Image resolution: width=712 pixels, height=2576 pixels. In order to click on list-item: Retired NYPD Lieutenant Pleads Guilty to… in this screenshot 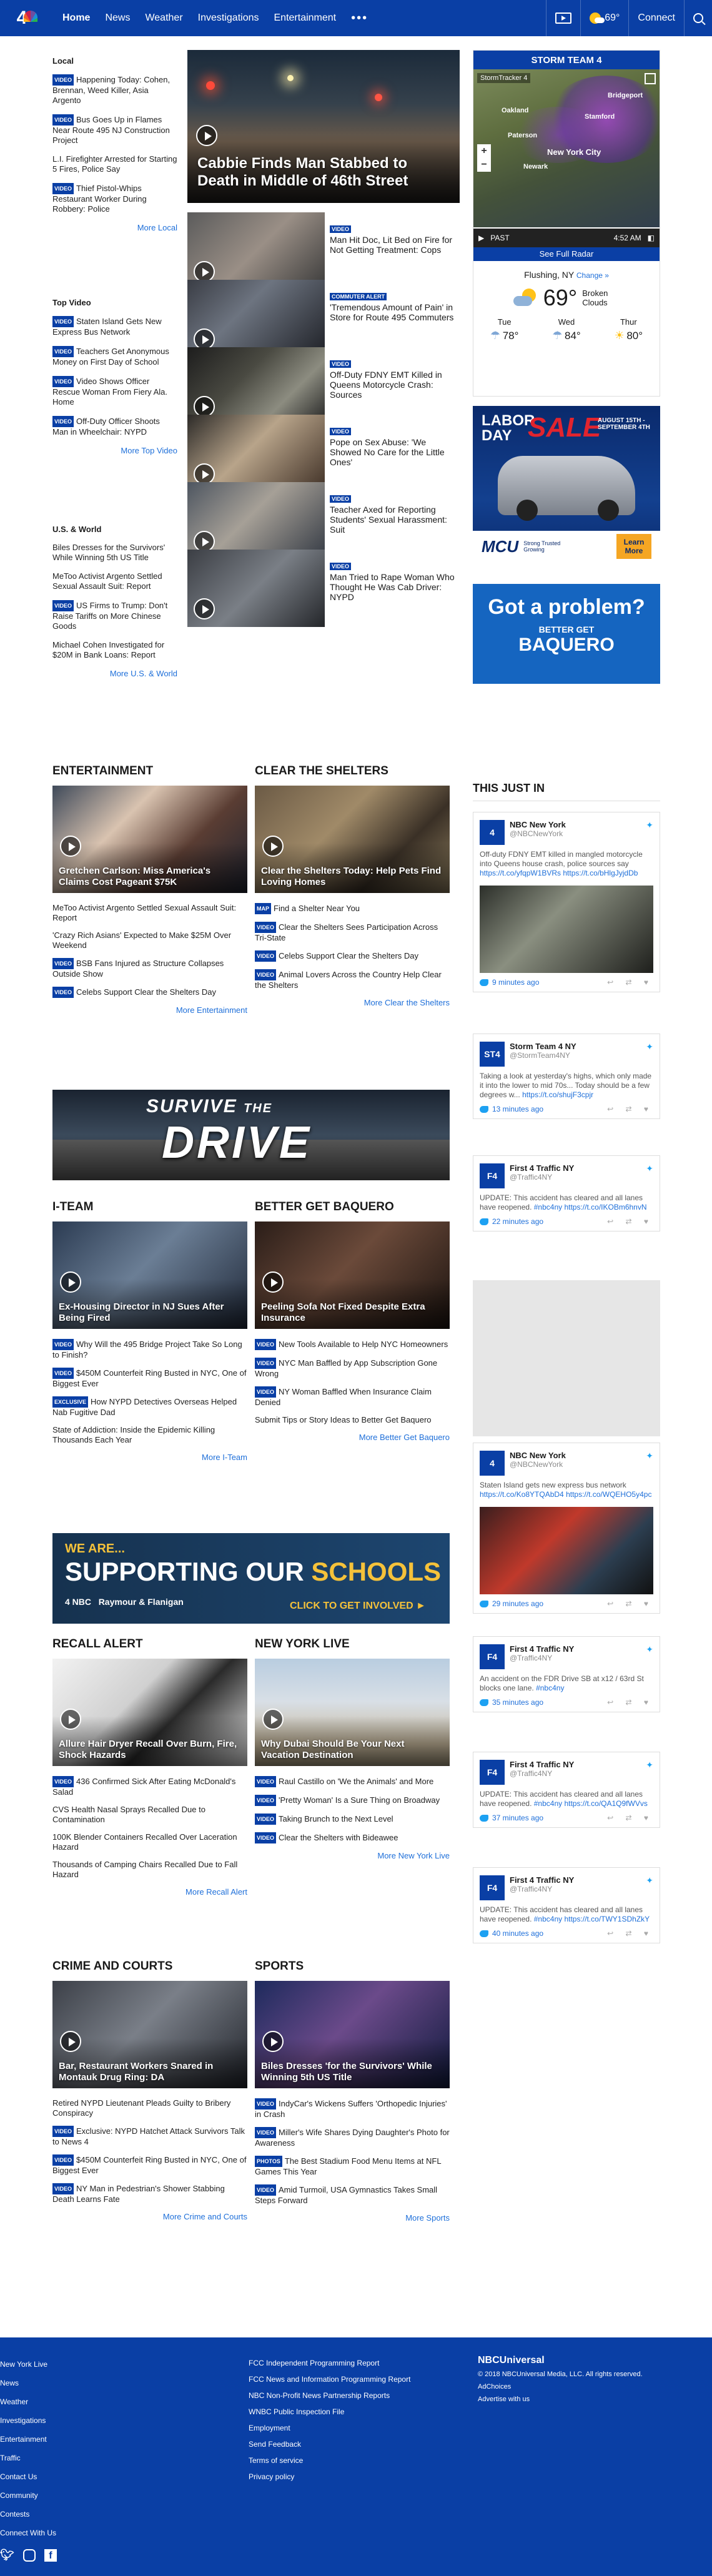, I will do `click(149, 2108)`.